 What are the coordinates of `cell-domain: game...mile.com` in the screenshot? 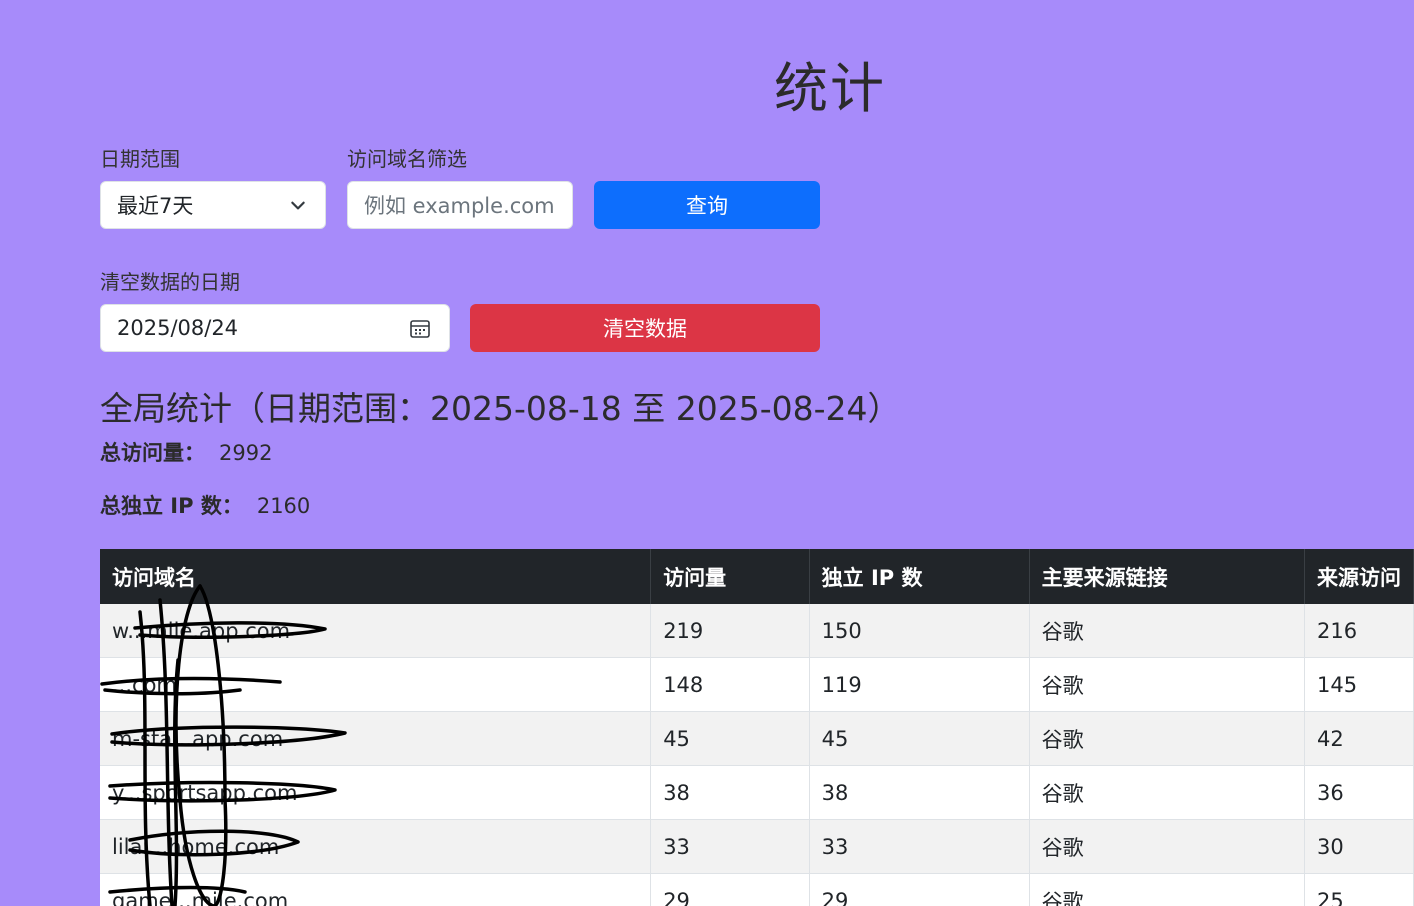 It's located at (376, 889).